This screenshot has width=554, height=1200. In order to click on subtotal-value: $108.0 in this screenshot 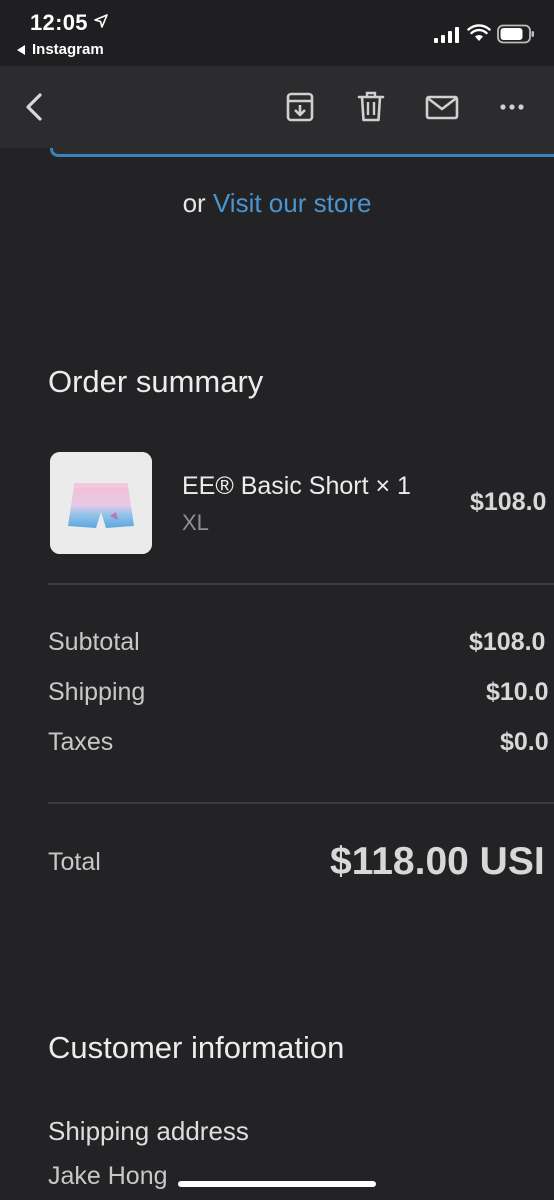, I will do `click(507, 642)`.